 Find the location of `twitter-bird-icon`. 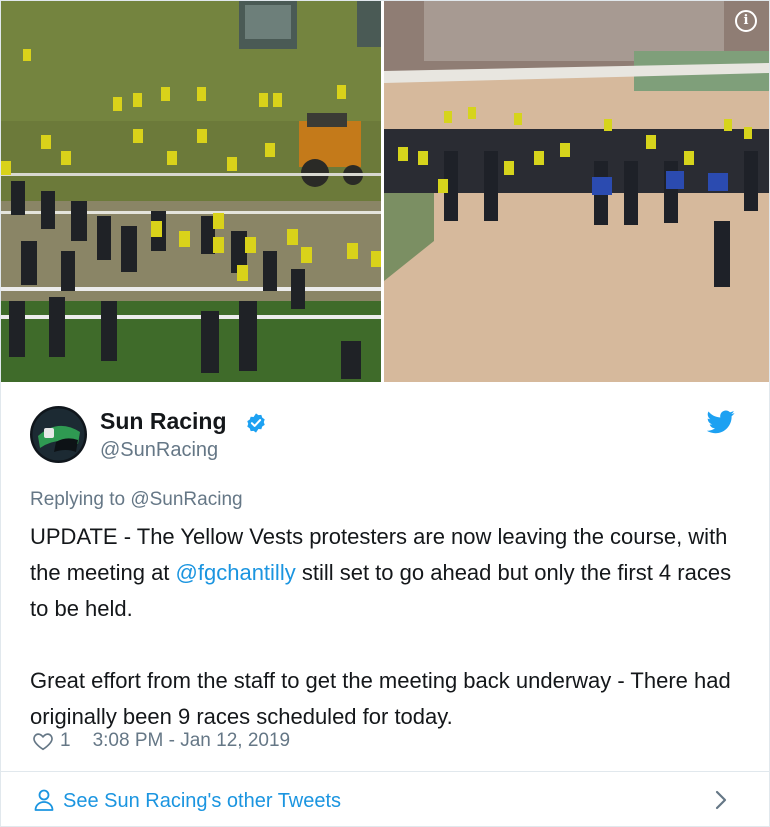

twitter-bird-icon is located at coordinates (721, 422).